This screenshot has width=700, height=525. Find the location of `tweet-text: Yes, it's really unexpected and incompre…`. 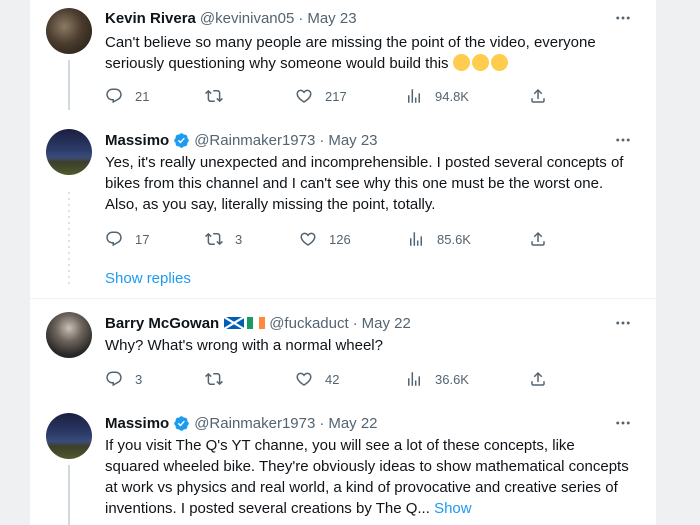

tweet-text: Yes, it's really unexpected and incompre… is located at coordinates (364, 183).